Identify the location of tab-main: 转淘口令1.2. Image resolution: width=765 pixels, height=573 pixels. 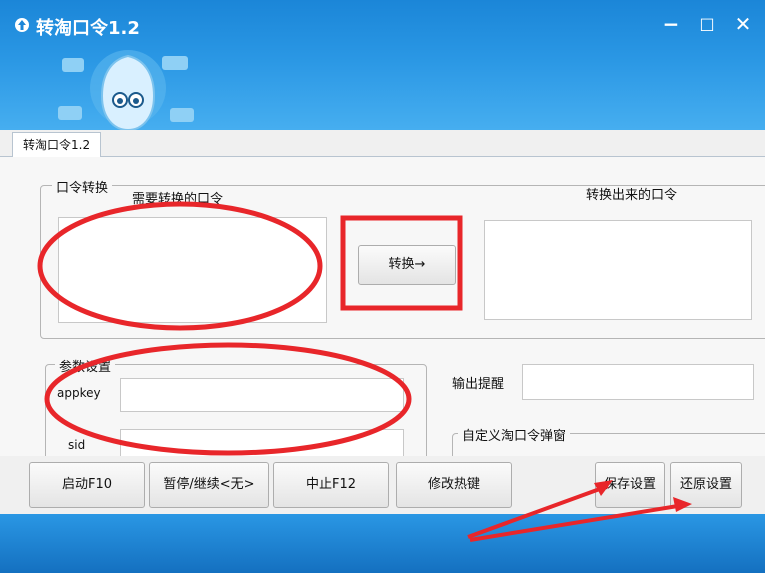
(57, 144).